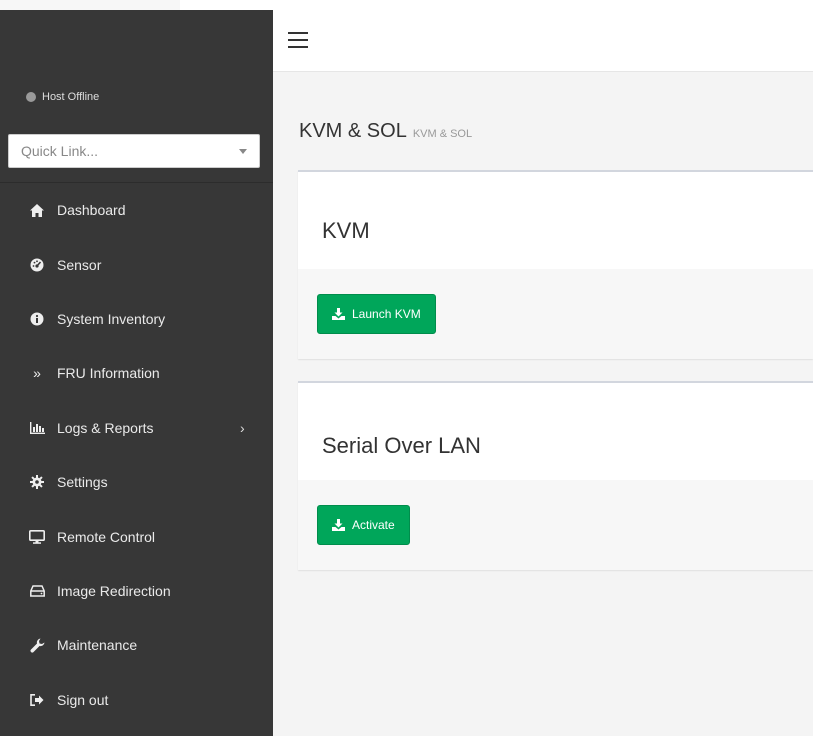 This screenshot has width=813, height=736. I want to click on sidebar-item-sensor: Sensor, so click(136, 264).